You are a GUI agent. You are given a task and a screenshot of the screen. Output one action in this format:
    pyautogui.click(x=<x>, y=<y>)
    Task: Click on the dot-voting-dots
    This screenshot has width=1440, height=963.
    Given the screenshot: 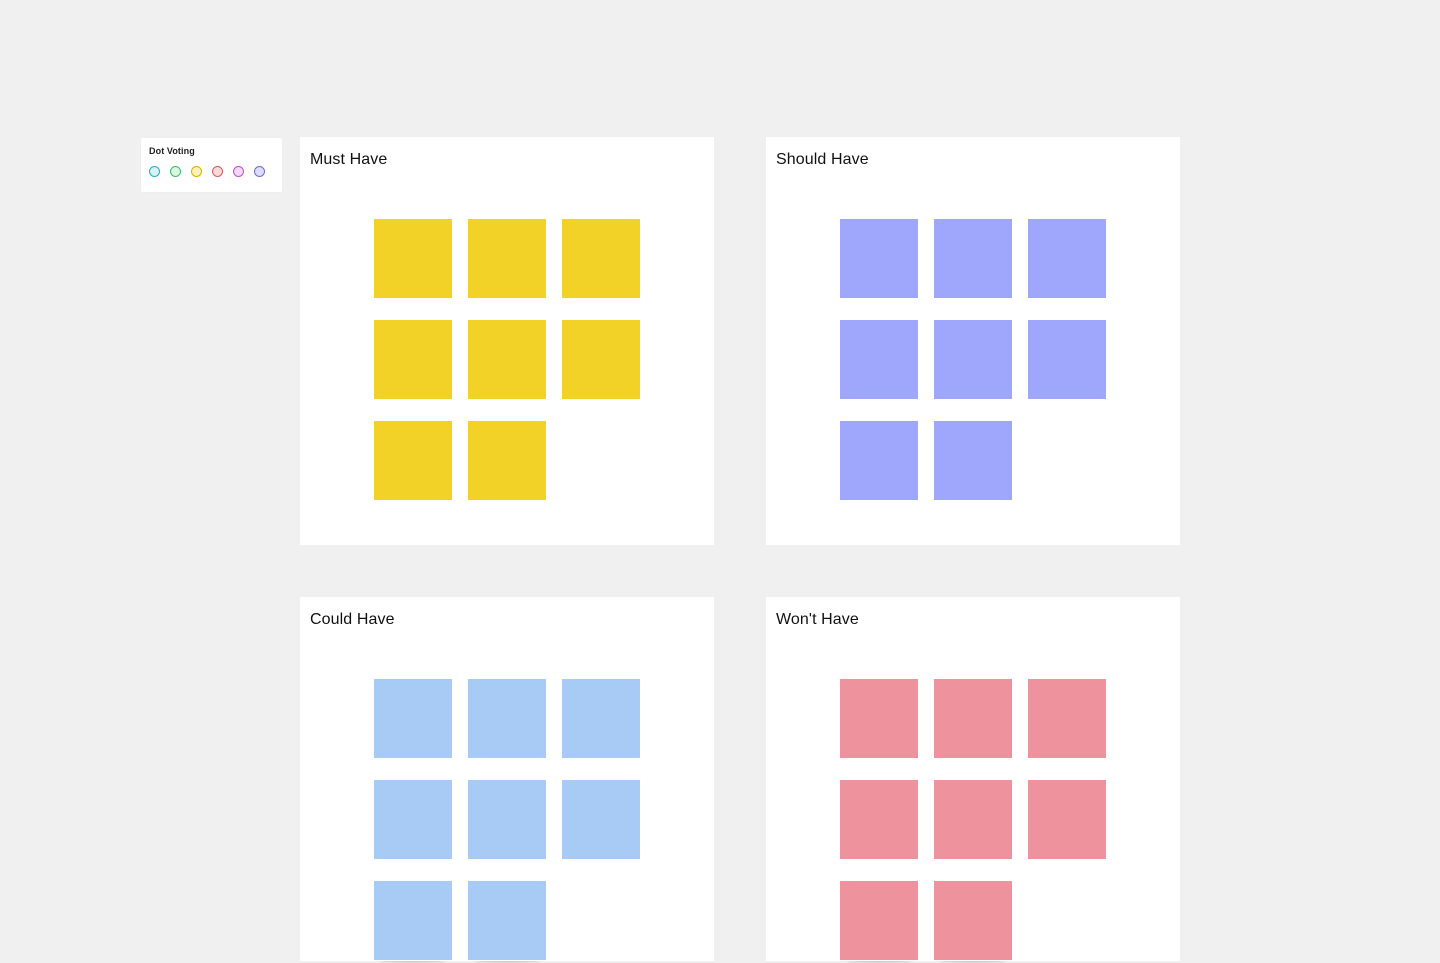 What is the action you would take?
    pyautogui.click(x=212, y=171)
    